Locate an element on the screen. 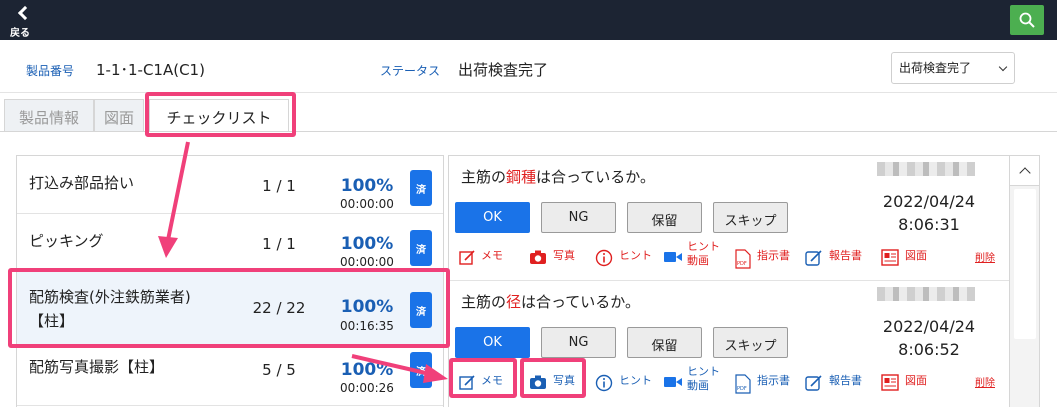 The height and width of the screenshot is (407, 1057). arrow-head-to-memo is located at coordinates (435, 373).